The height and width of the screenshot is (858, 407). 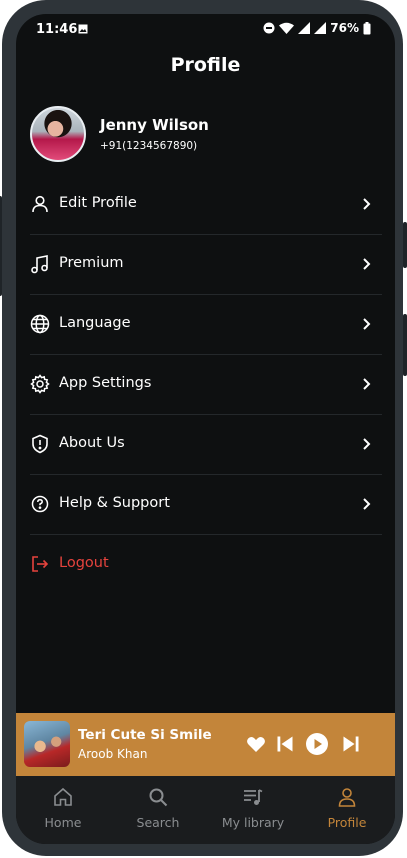 I want to click on menu-item-label: Help & Support, so click(x=114, y=503).